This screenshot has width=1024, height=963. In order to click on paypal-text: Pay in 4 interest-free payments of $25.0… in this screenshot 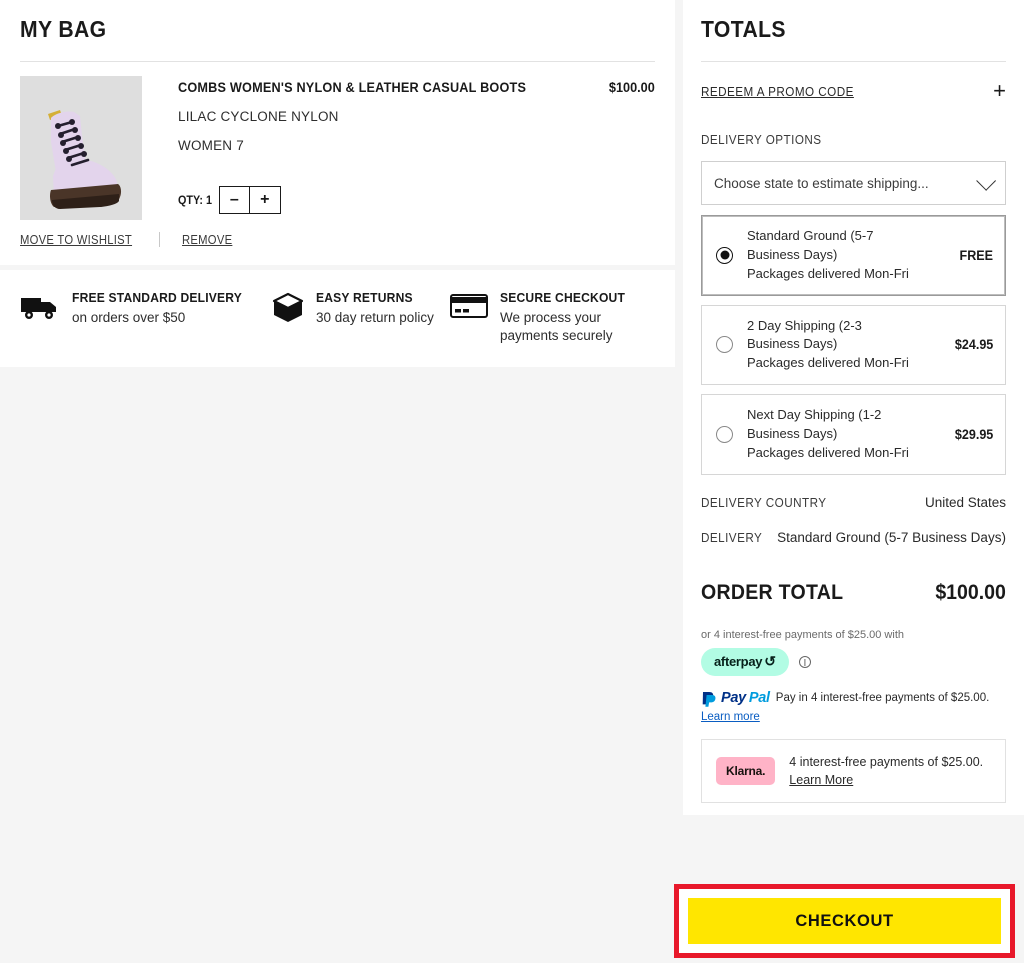, I will do `click(882, 698)`.